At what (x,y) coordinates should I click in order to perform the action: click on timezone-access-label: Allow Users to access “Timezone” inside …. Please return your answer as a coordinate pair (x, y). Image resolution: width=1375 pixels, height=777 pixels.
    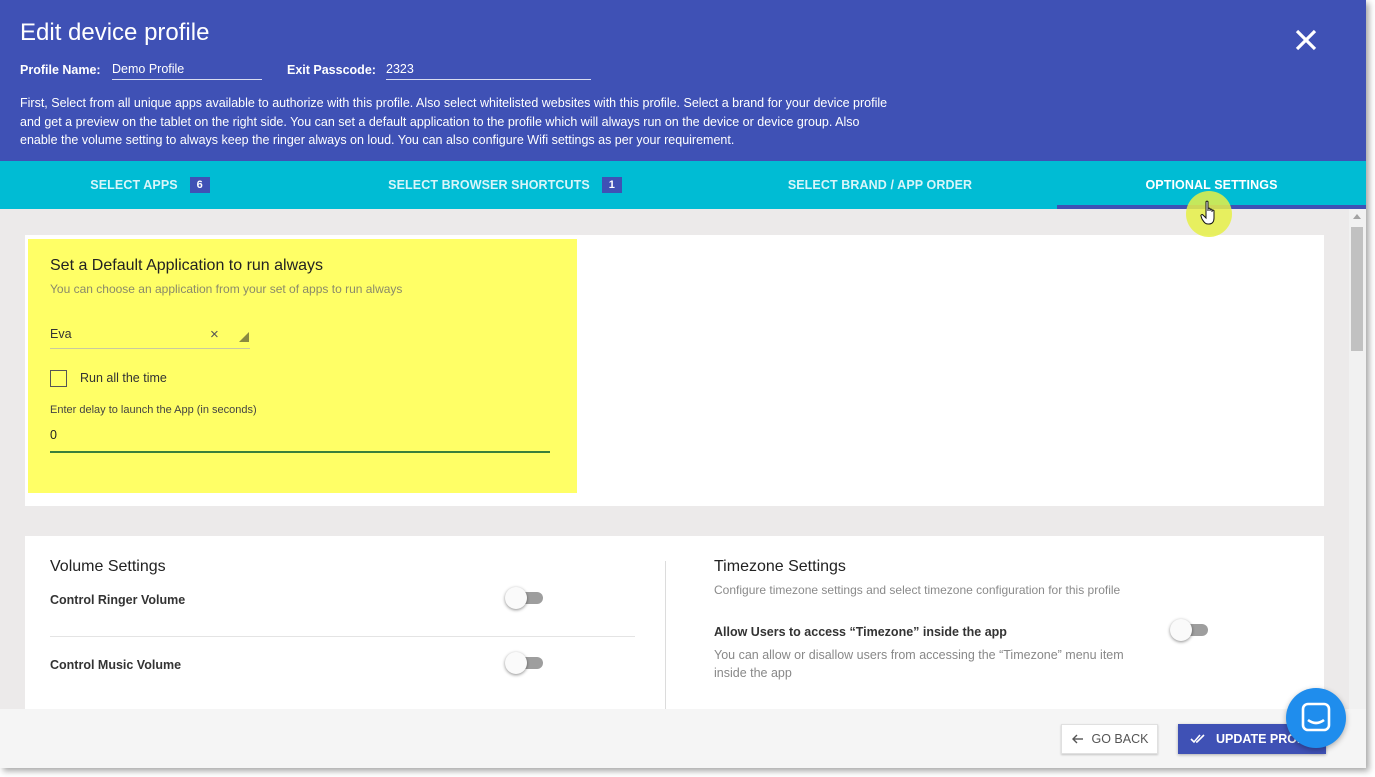
    Looking at the image, I should click on (860, 632).